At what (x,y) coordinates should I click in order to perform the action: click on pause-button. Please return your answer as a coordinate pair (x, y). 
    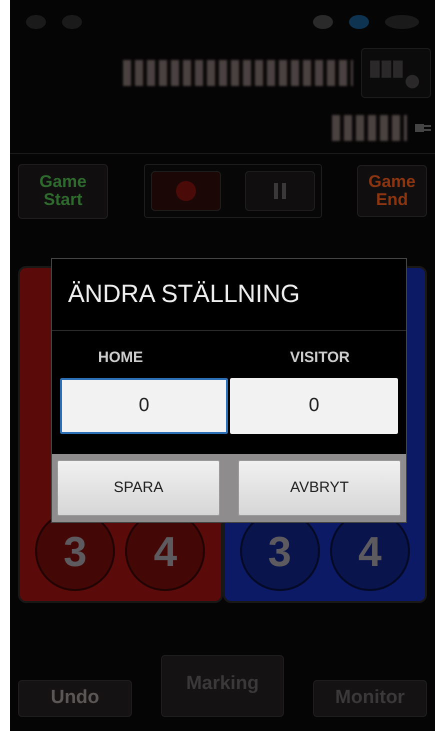
    Looking at the image, I should click on (279, 191).